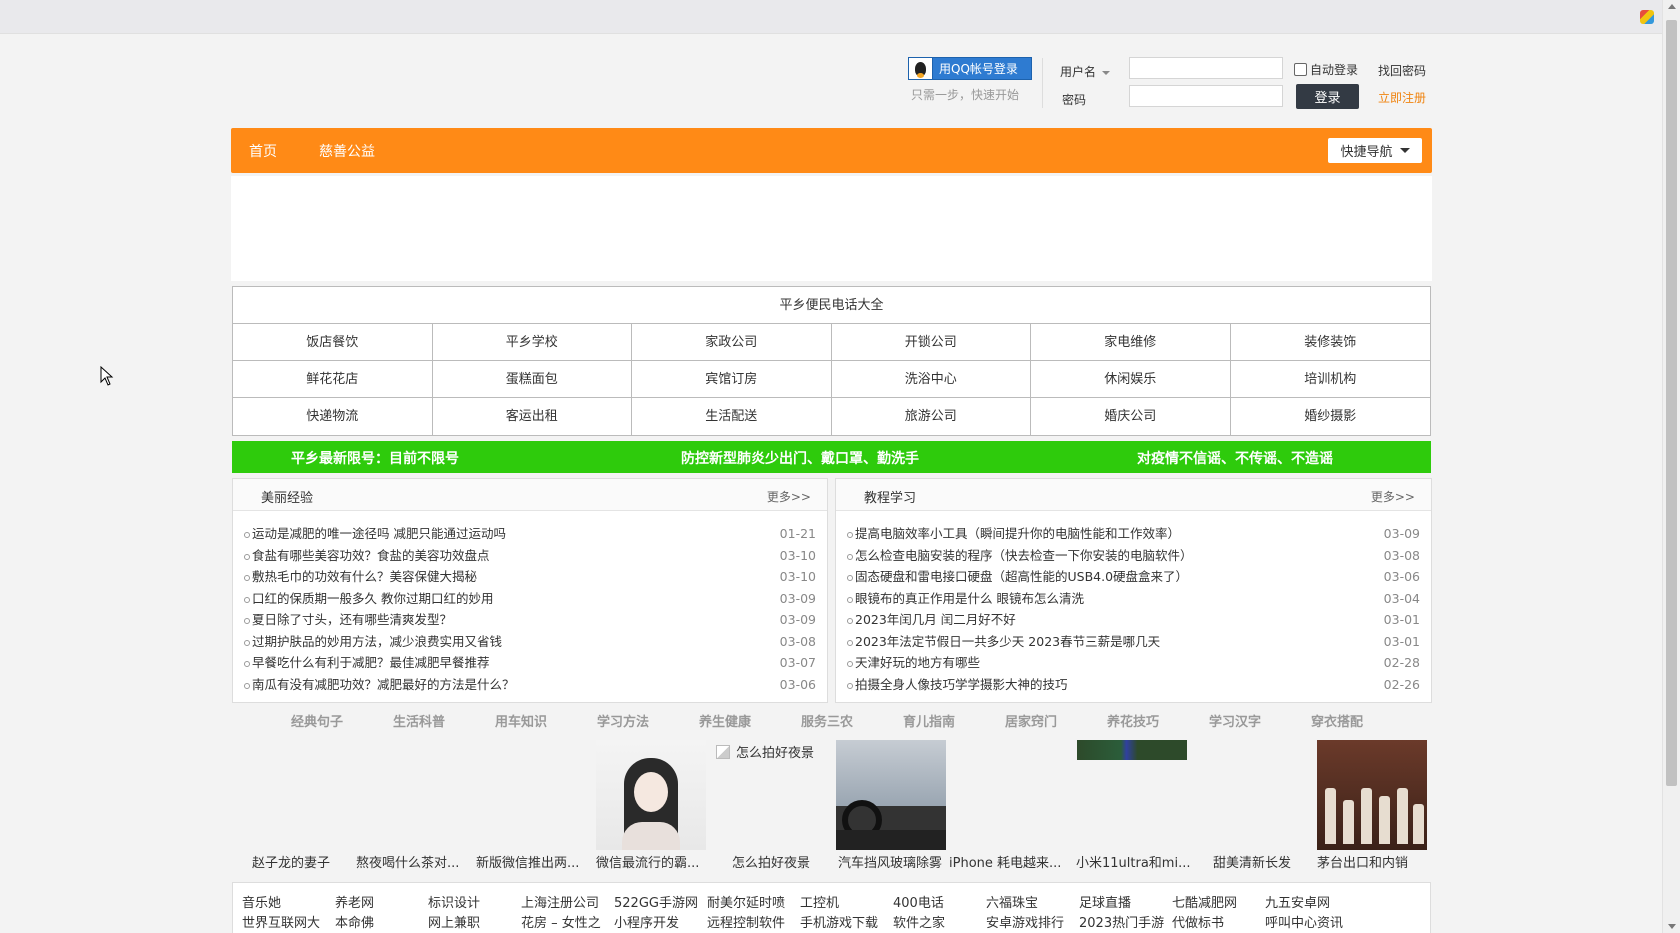 Image resolution: width=1680 pixels, height=933 pixels. What do you see at coordinates (1672, 926) in the screenshot?
I see `scroll-down-icon` at bounding box center [1672, 926].